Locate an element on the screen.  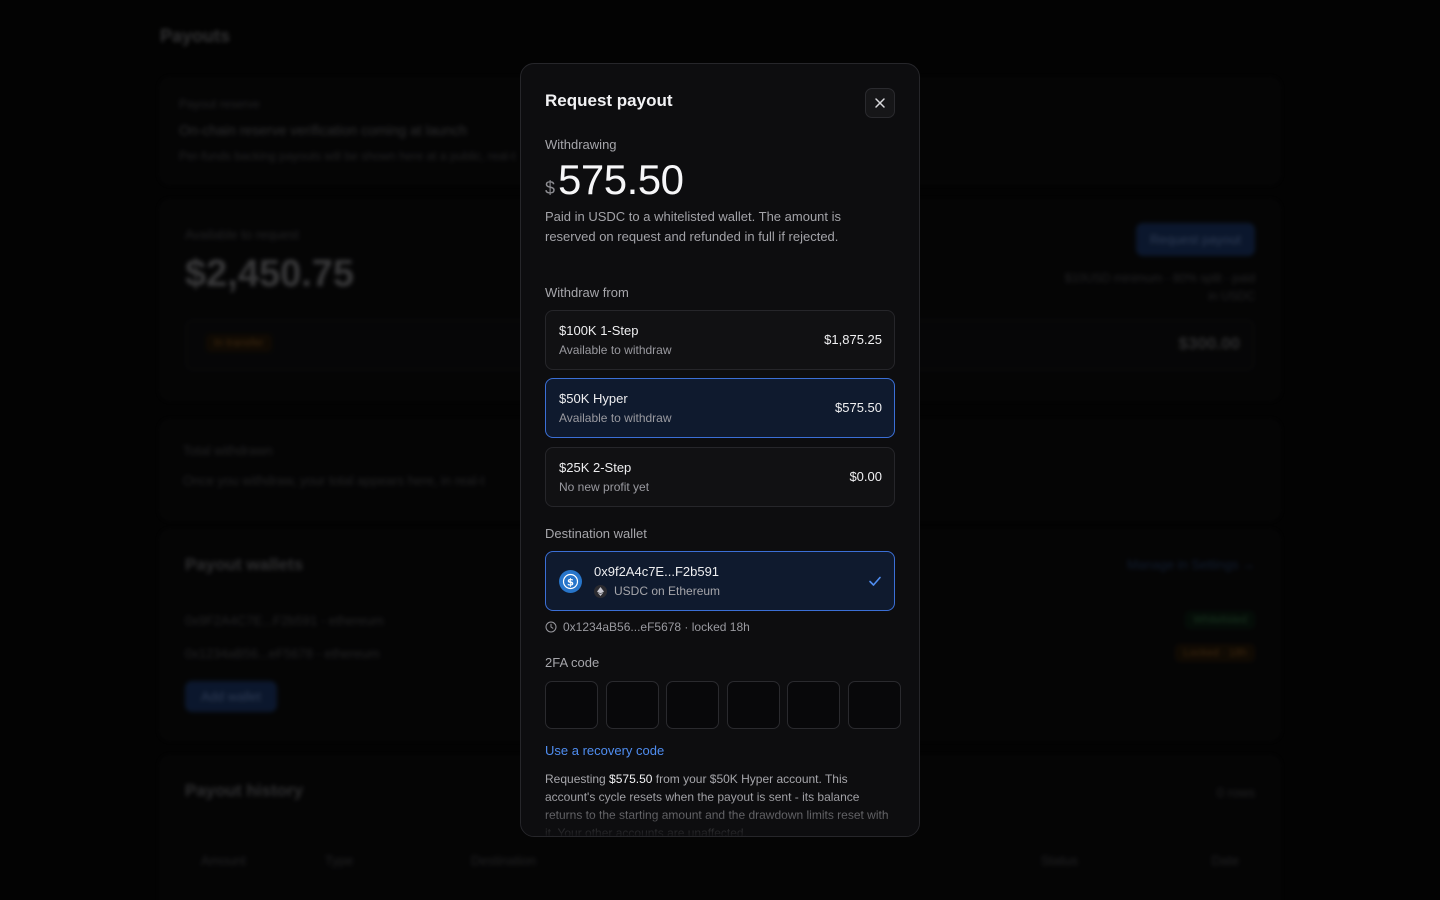
twofa-code-inputs is located at coordinates (723, 705).